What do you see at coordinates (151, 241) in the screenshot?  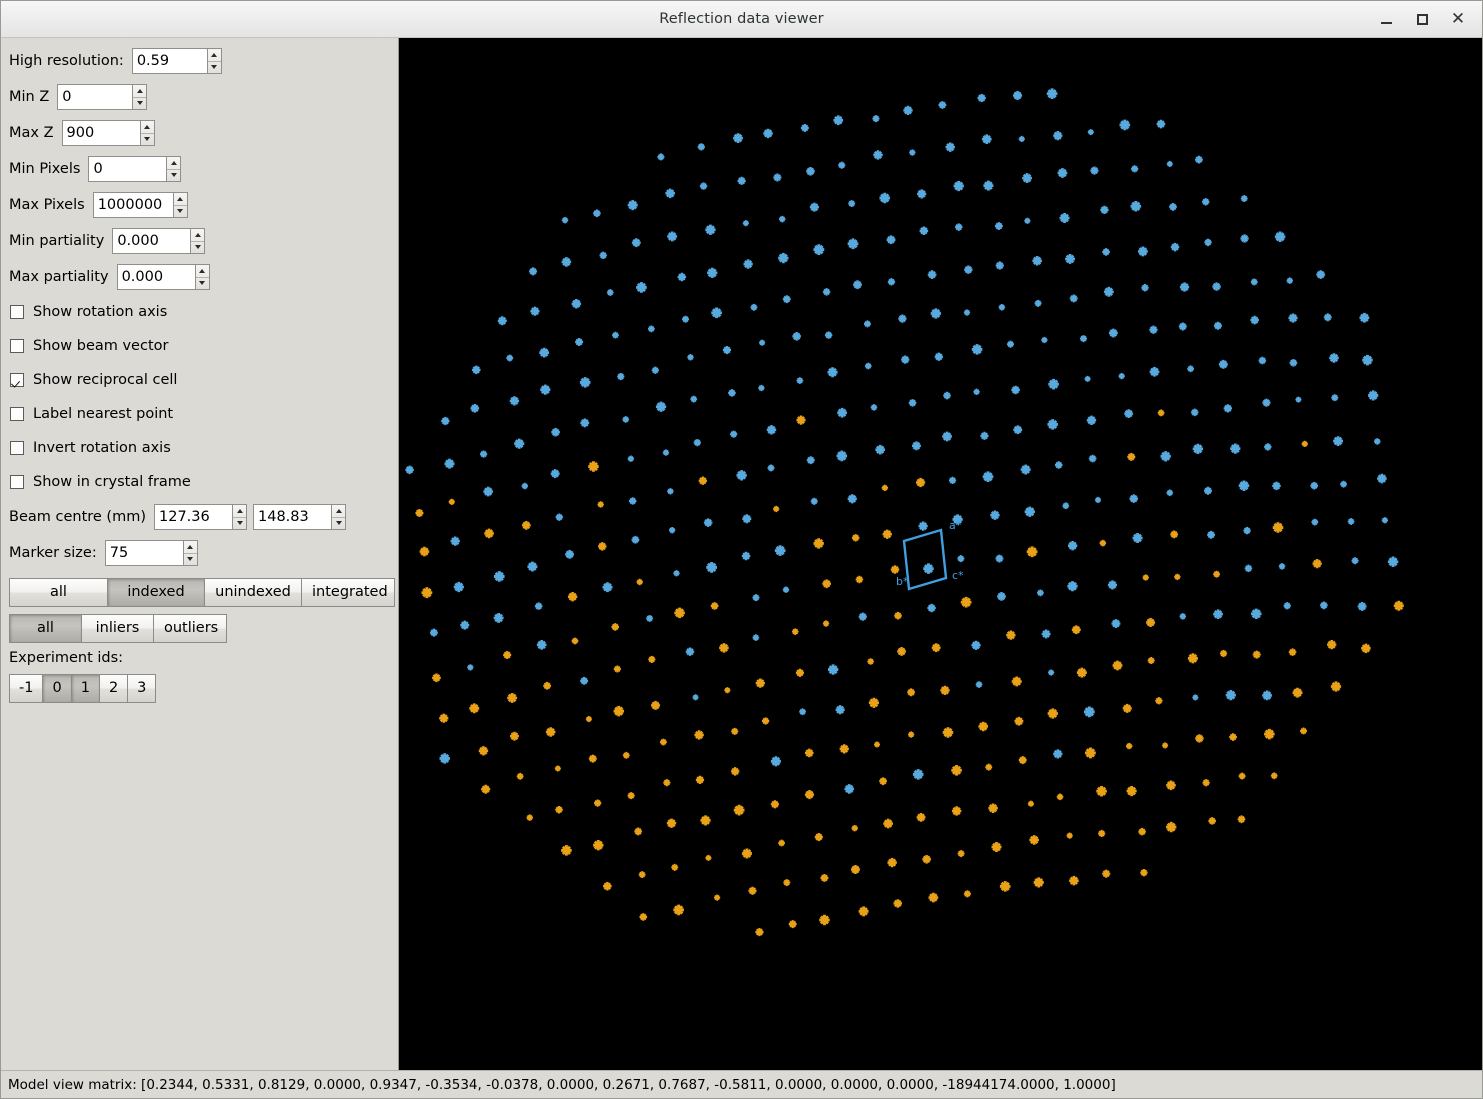 I see `min-partiality-input` at bounding box center [151, 241].